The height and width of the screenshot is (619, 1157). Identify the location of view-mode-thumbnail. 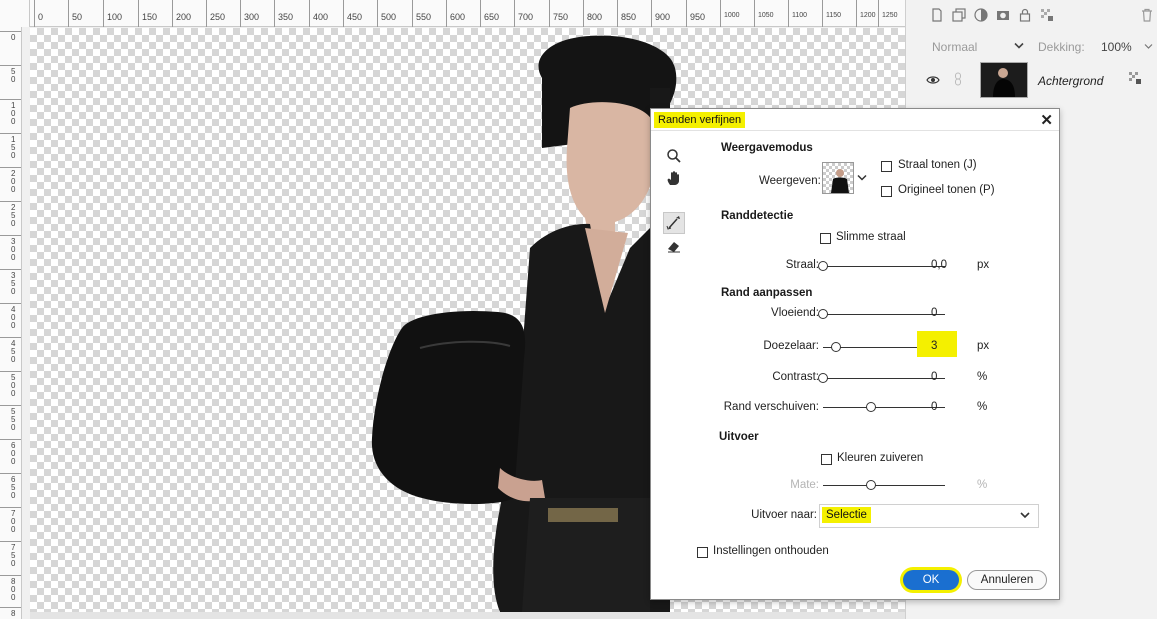
(838, 178).